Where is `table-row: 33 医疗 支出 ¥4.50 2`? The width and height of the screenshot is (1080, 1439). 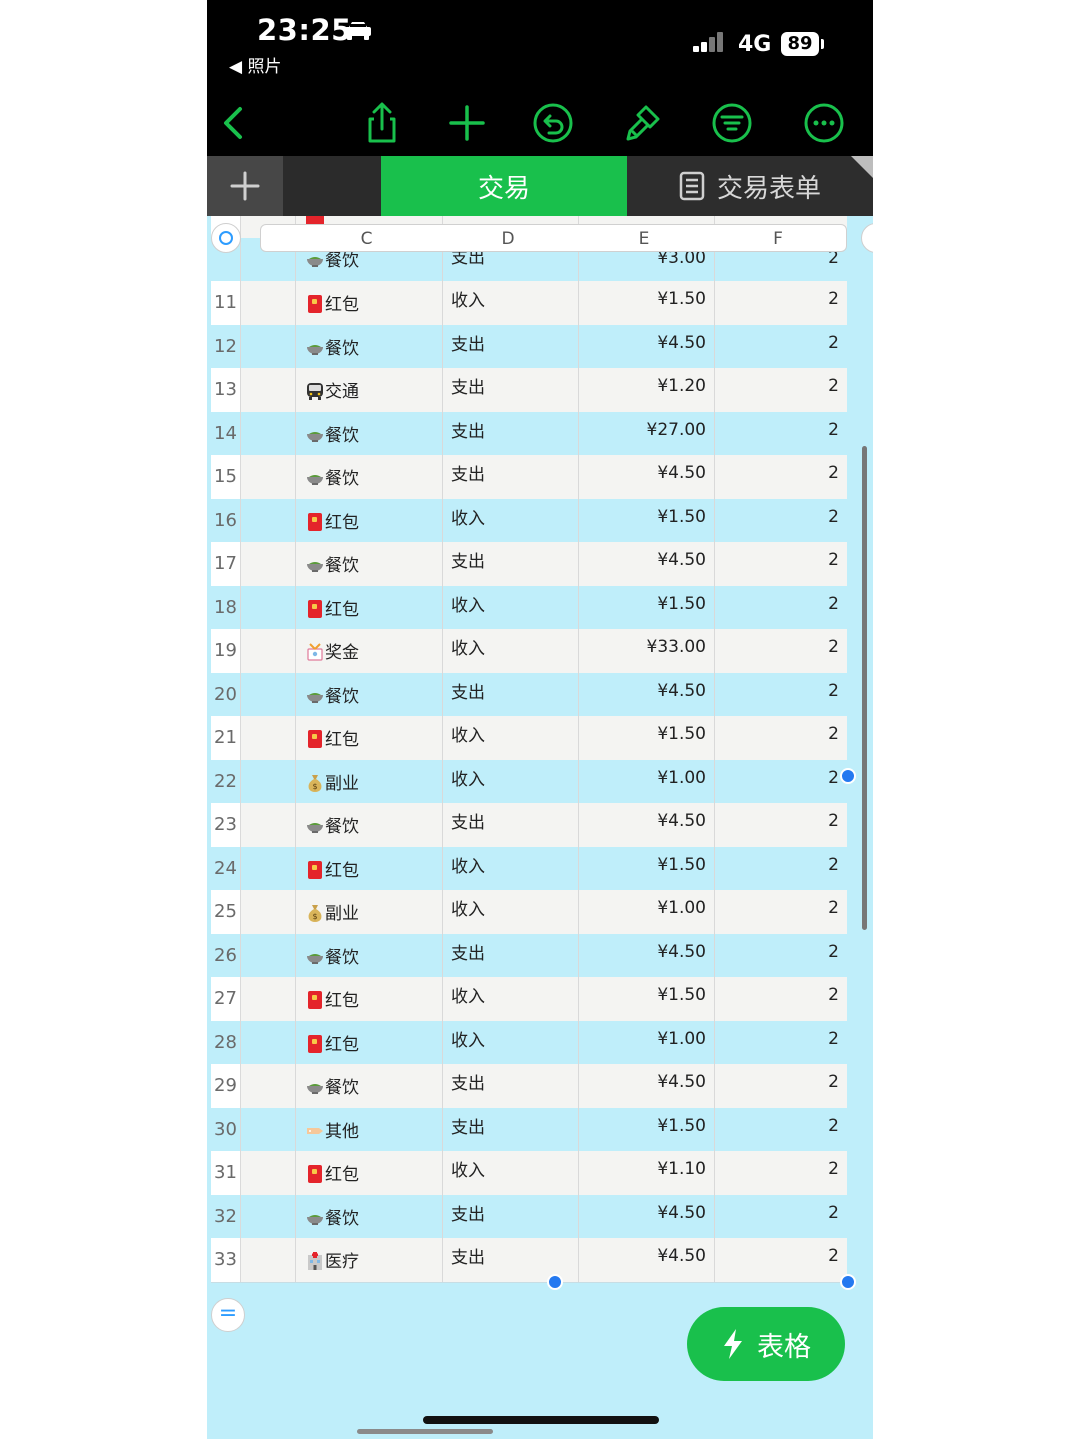 table-row: 33 医疗 支出 ¥4.50 2 is located at coordinates (529, 1260).